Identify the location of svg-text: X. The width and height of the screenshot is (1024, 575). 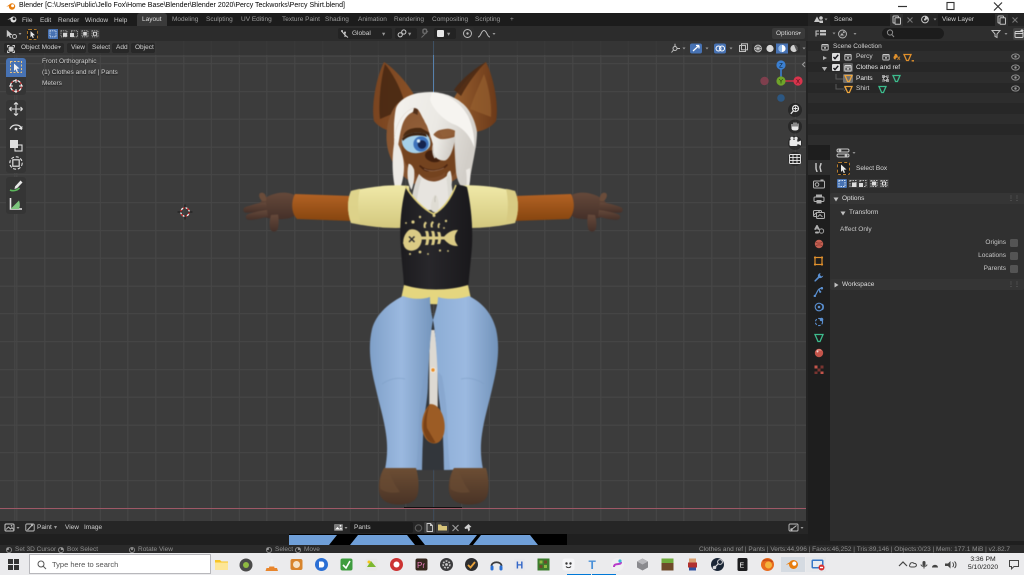
(798, 83).